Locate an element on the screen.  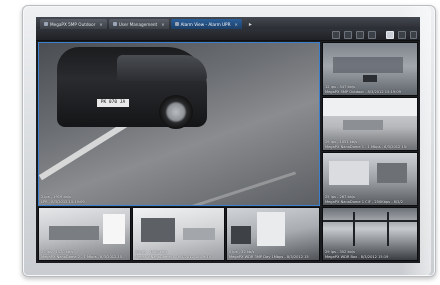
license-plate: PK 070 JA is located at coordinates (113, 103).